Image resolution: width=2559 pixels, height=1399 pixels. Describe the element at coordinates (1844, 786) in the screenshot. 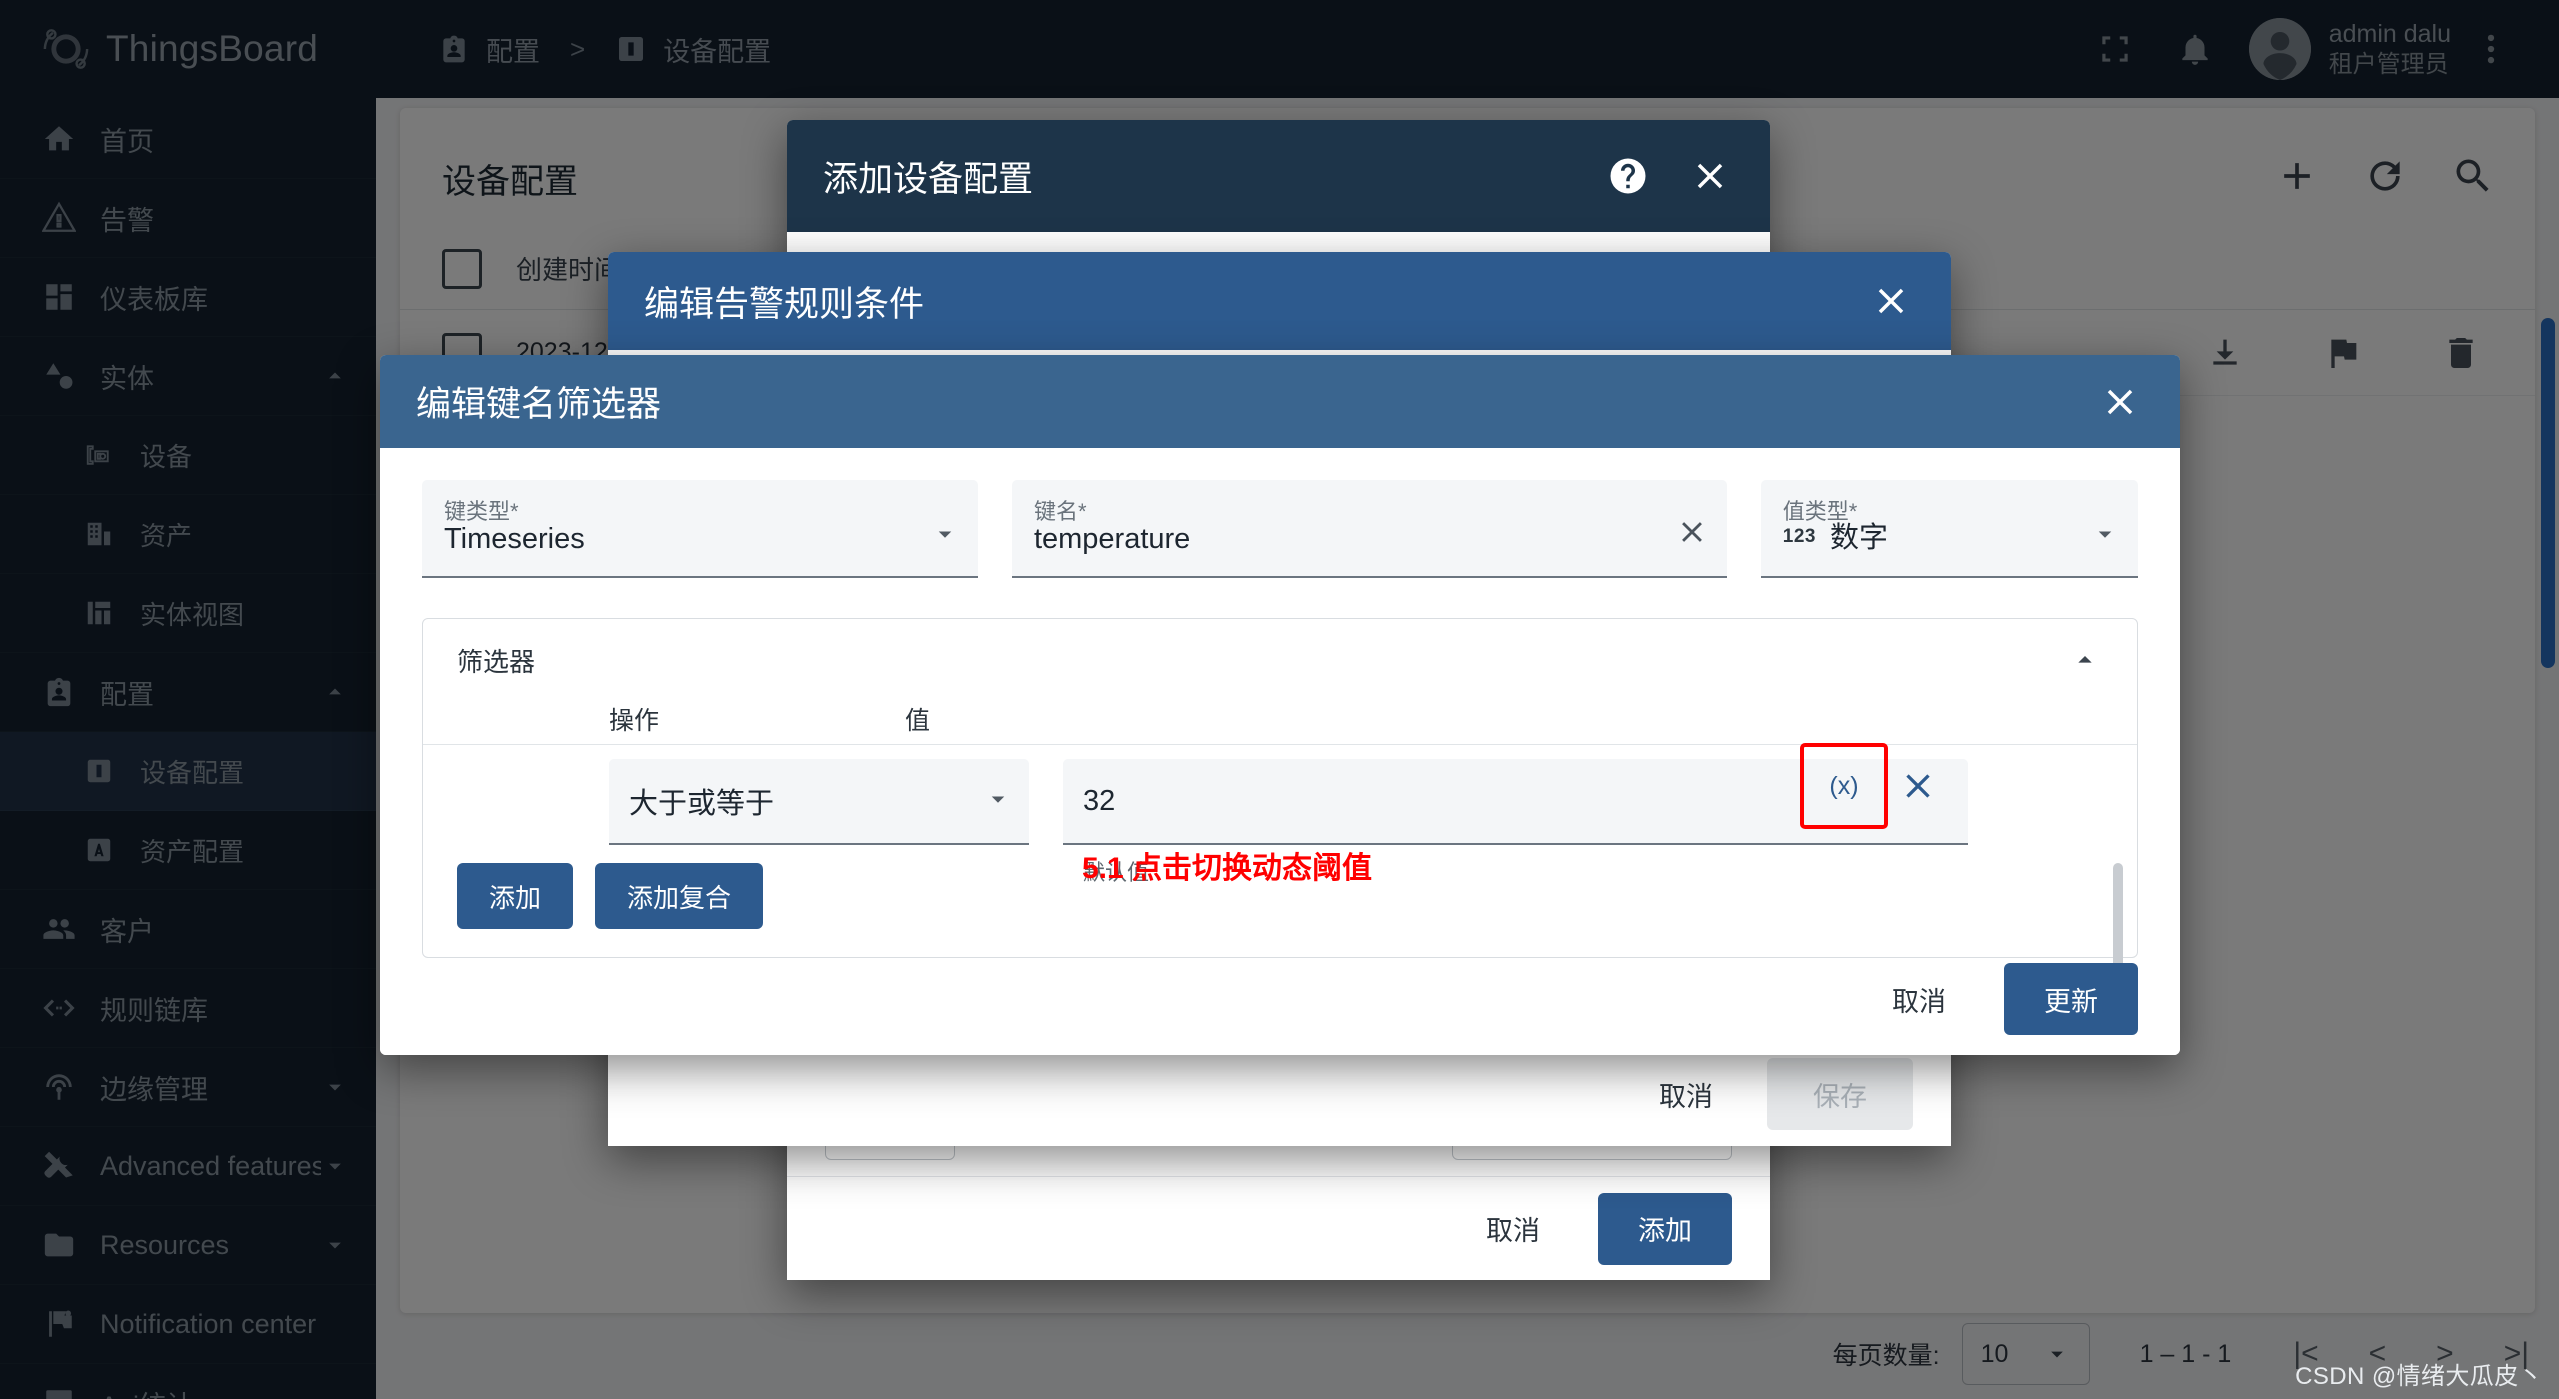

I see `toggle-dynamic-threshold-button: (x)` at that location.